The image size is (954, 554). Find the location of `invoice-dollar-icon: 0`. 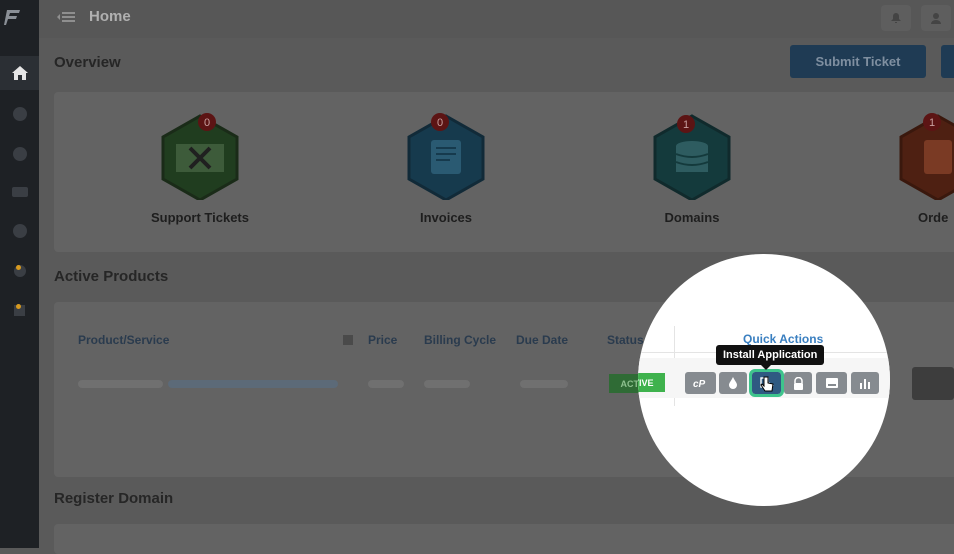

invoice-dollar-icon: 0 is located at coordinates (446, 157).